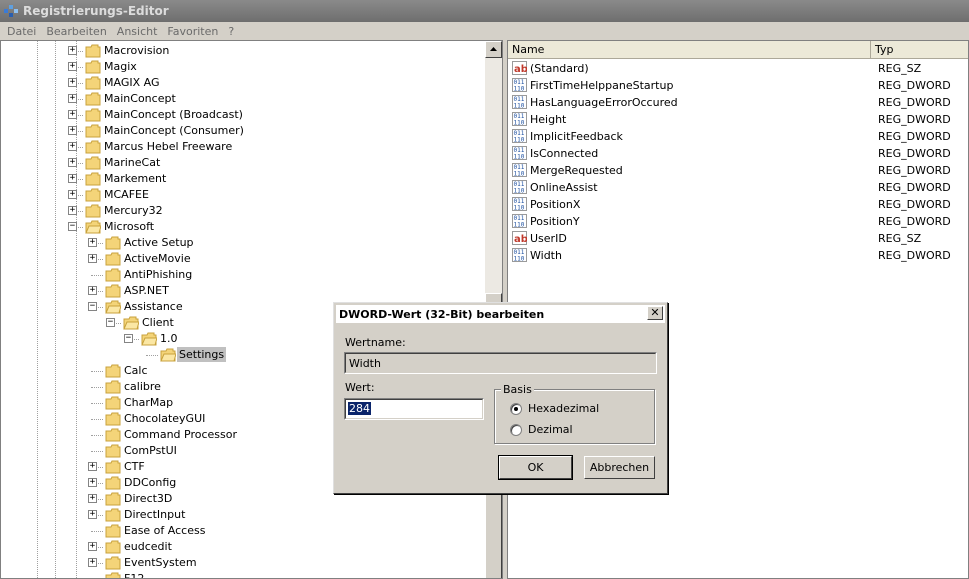 This screenshot has width=969, height=579. Describe the element at coordinates (241, 211) in the screenshot. I see `tree-row: + Mercury32` at that location.